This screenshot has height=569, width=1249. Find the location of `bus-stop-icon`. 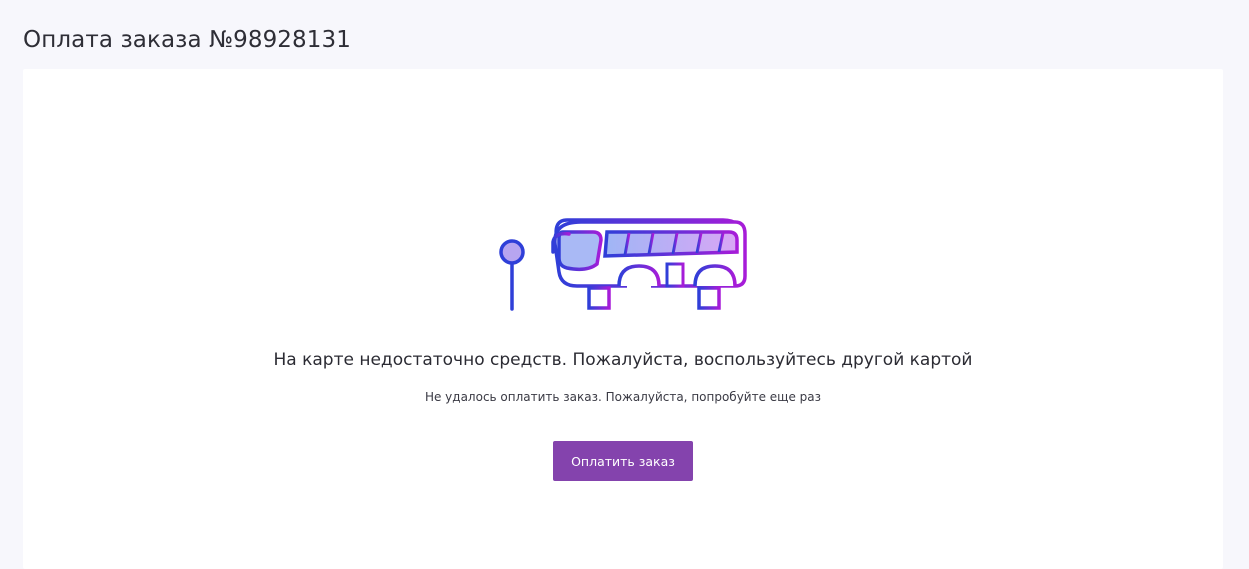

bus-stop-icon is located at coordinates (623, 265).